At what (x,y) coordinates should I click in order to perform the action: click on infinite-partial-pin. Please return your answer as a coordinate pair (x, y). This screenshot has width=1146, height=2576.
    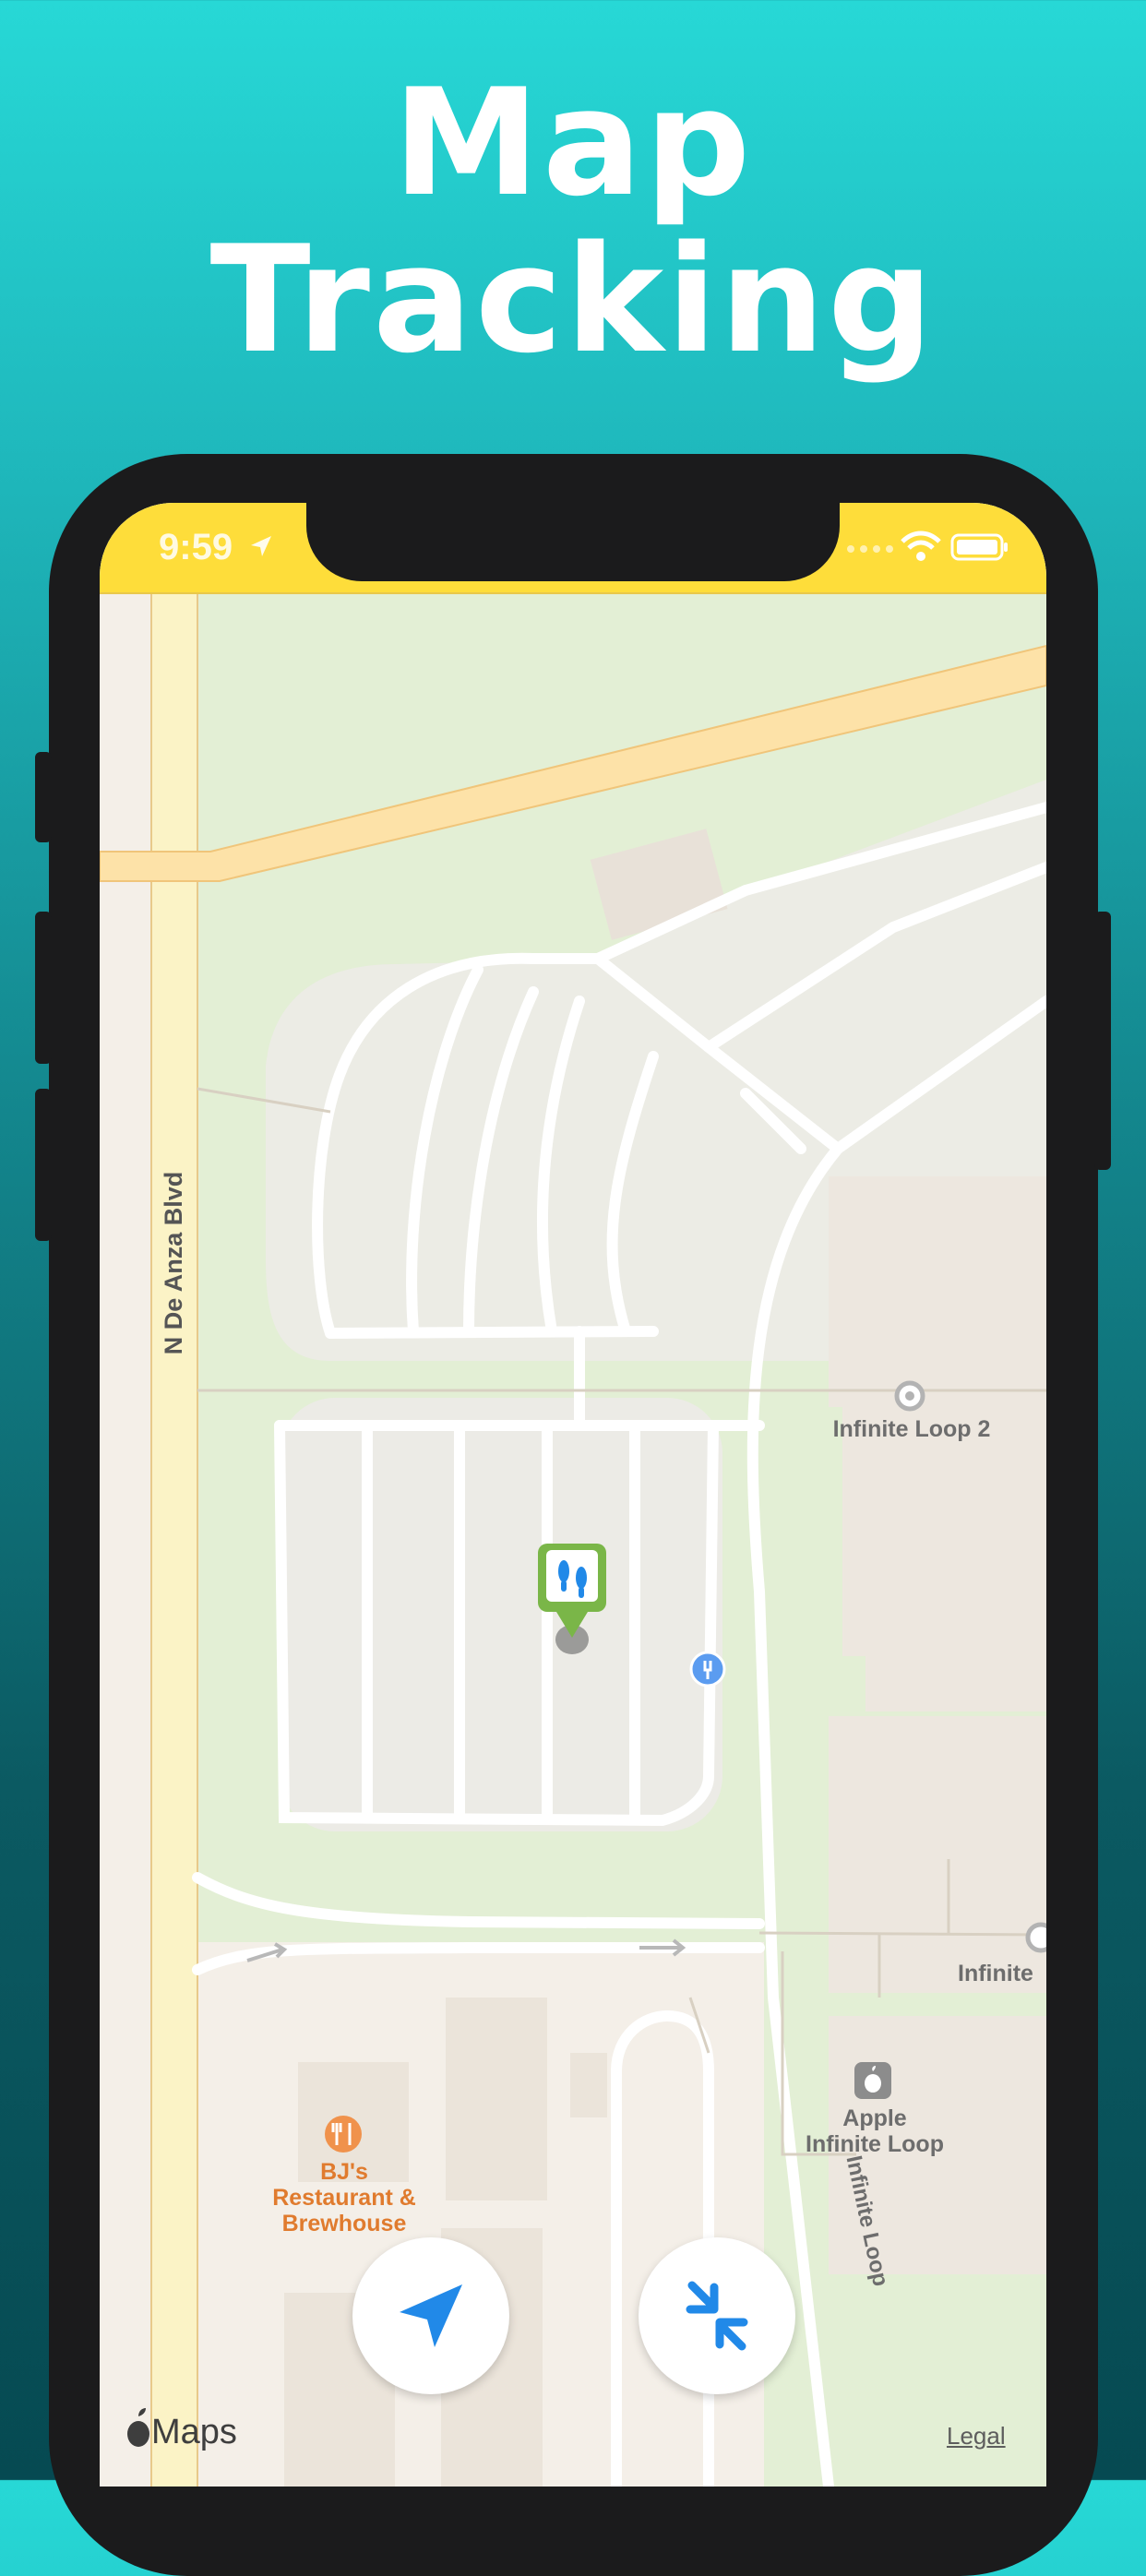
    Looking at the image, I should click on (1035, 1937).